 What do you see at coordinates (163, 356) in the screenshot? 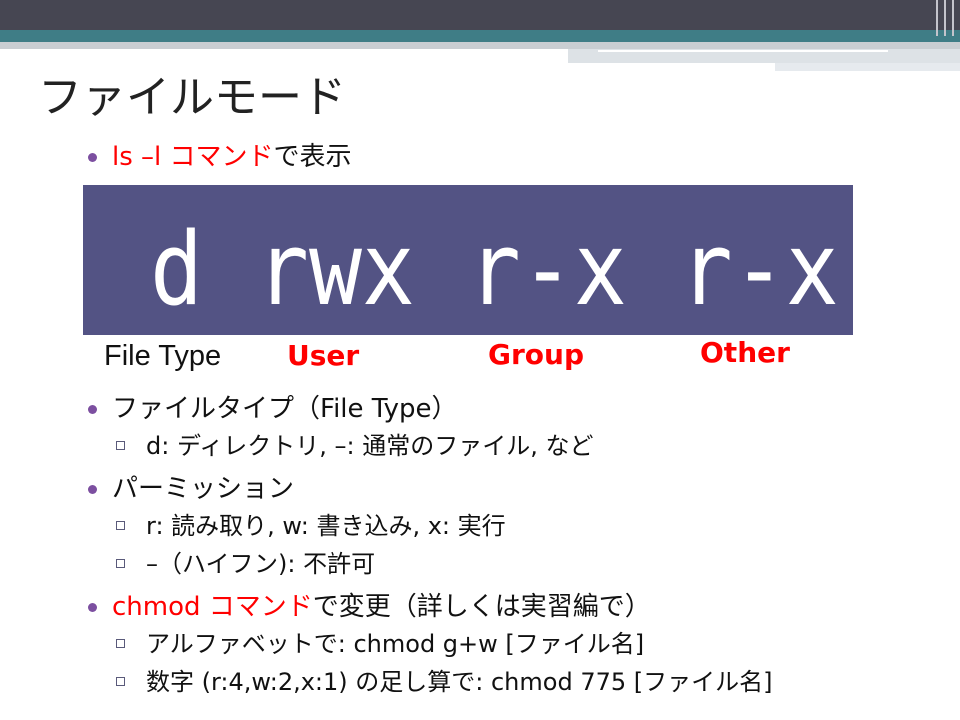
I see `label-file-type: File Type` at bounding box center [163, 356].